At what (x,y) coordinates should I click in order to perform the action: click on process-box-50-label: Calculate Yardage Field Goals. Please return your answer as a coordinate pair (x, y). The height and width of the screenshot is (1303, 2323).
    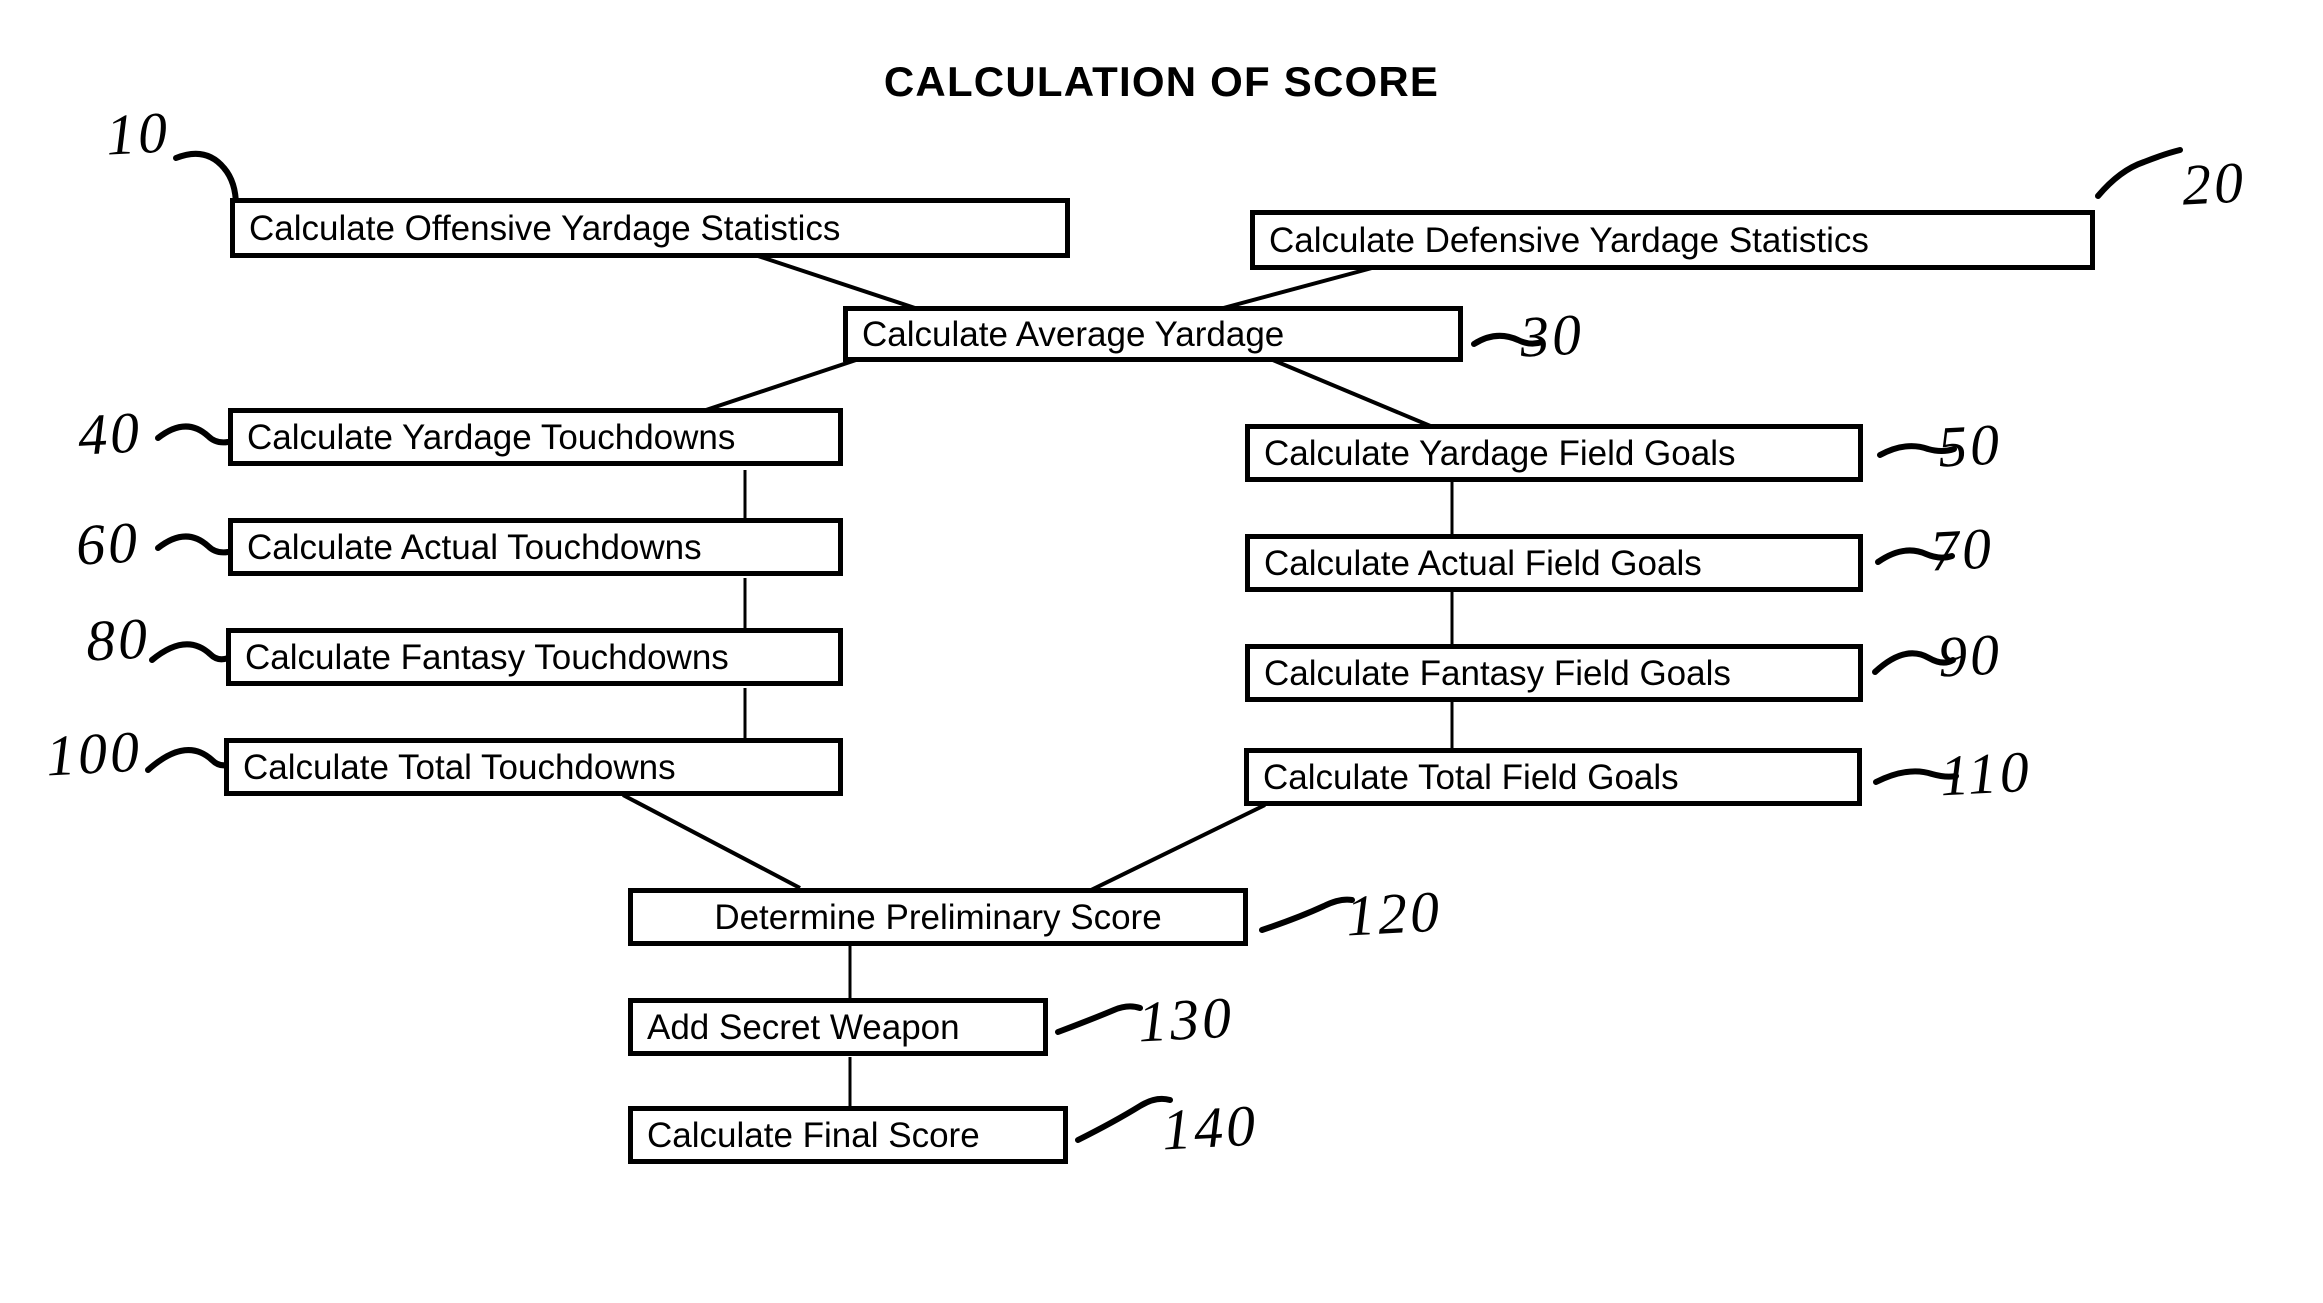
    Looking at the image, I should click on (1500, 453).